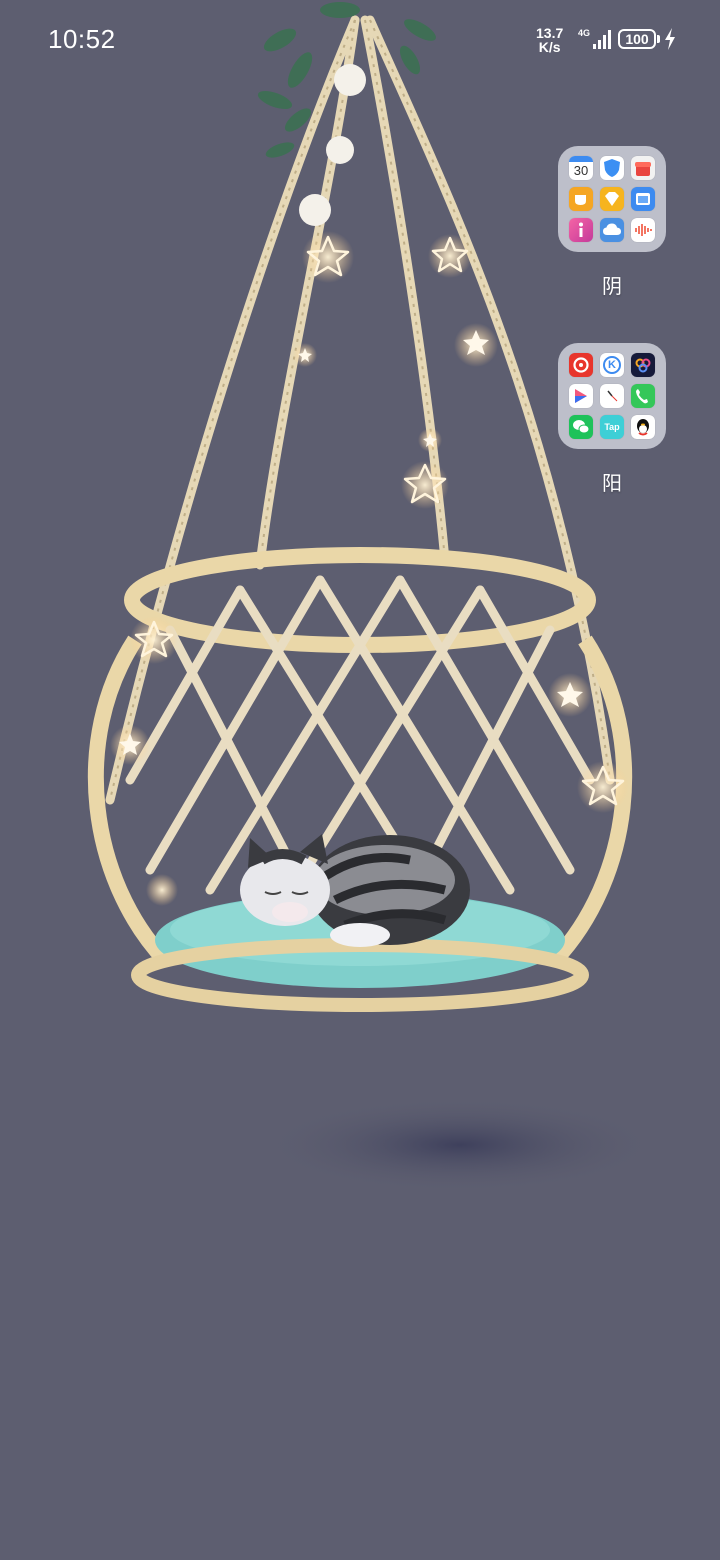  I want to click on soundwave-icon, so click(643, 230).